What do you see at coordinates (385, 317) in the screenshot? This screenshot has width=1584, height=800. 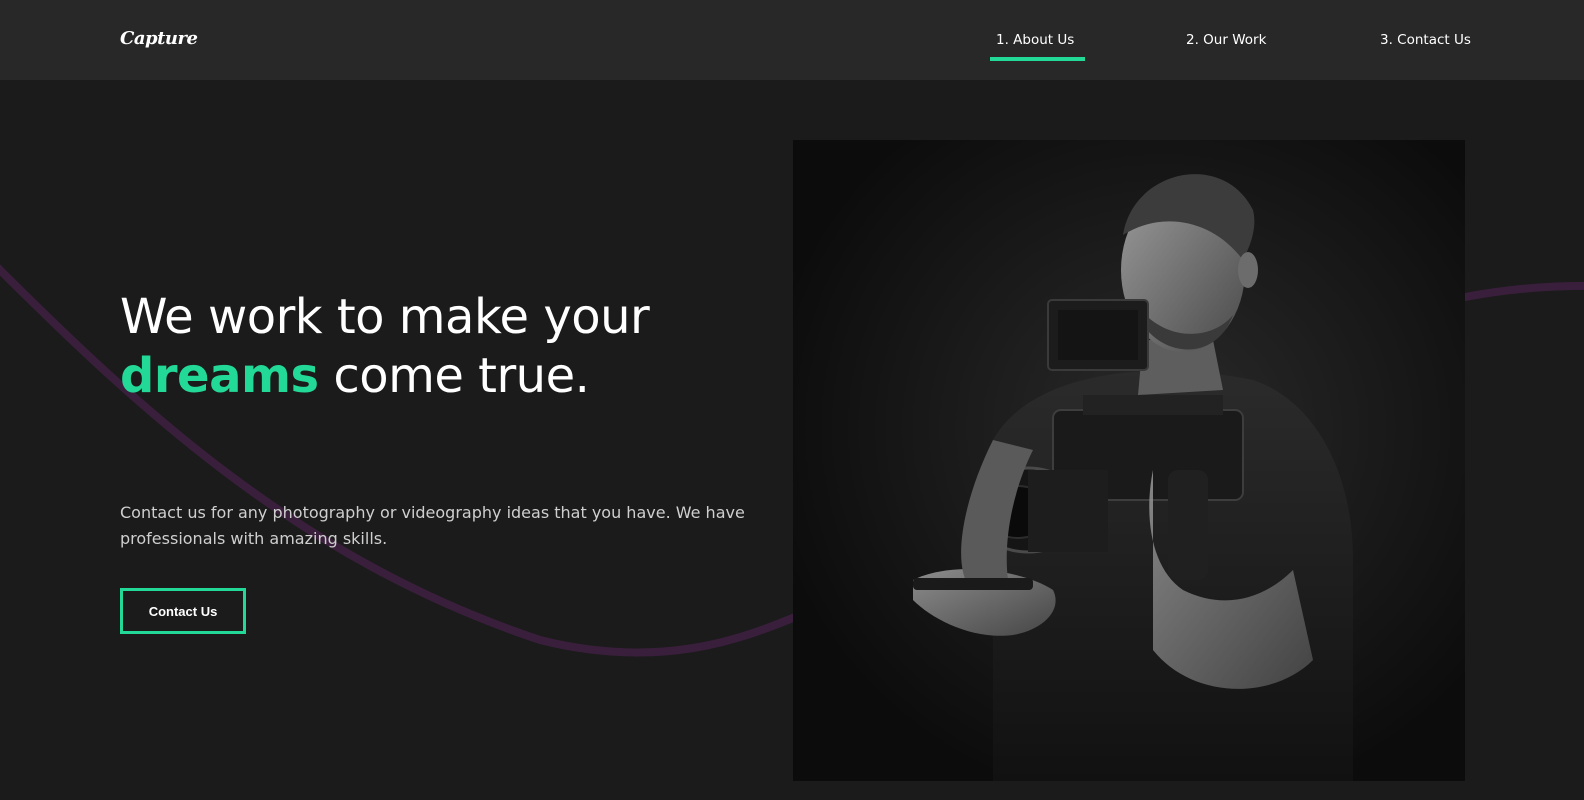 I see `hero-title-before: We work to make your` at bounding box center [385, 317].